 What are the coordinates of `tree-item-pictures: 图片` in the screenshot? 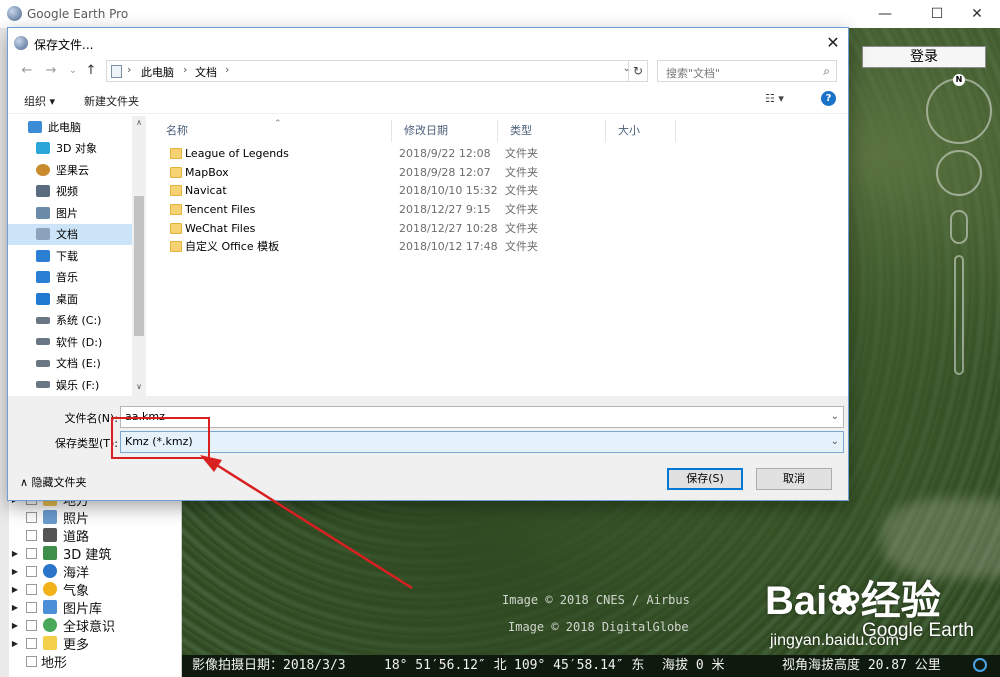 It's located at (77, 213).